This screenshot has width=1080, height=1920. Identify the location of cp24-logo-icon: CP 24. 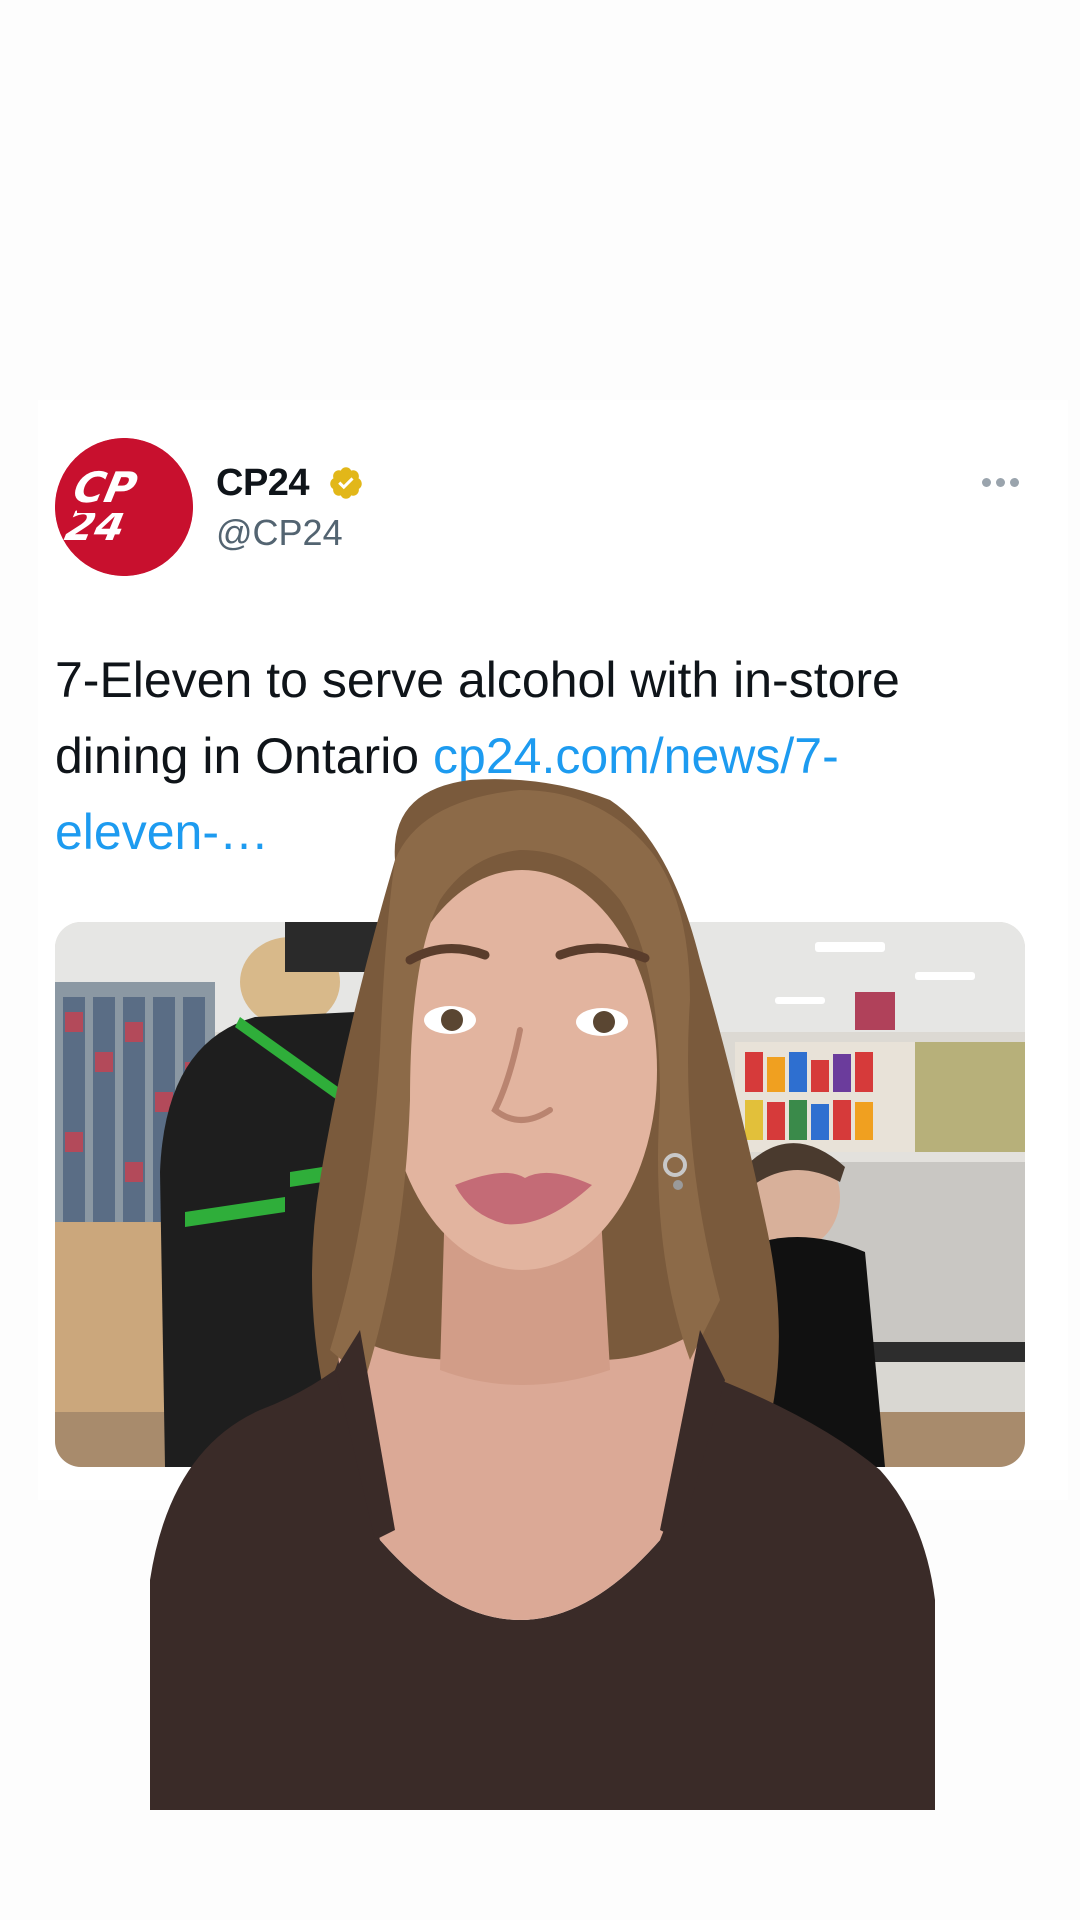
(124, 507).